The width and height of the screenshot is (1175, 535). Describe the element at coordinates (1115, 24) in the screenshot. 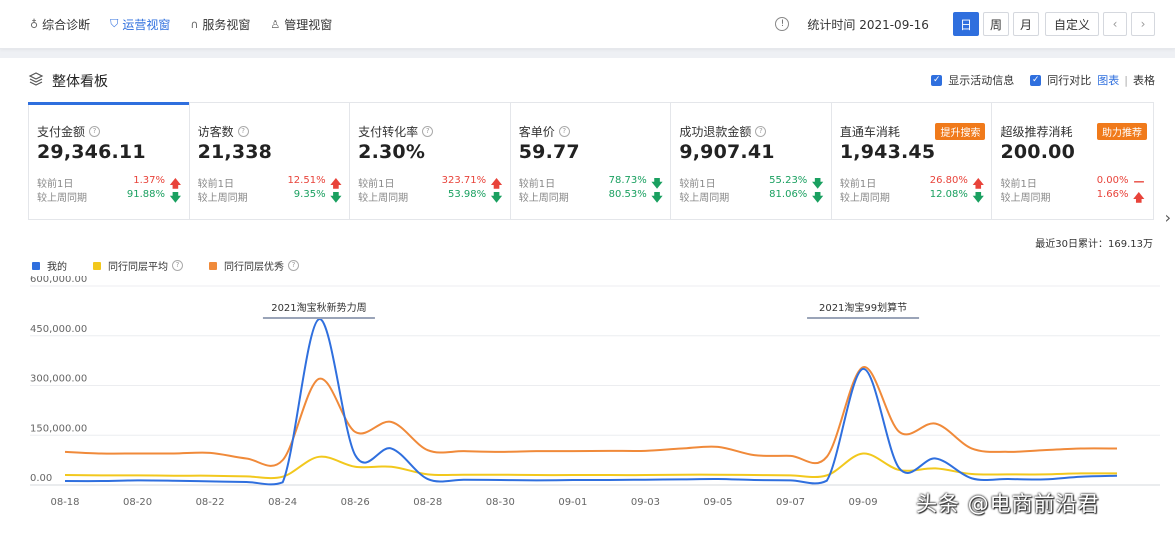

I see `prev-date-button: ‹` at that location.